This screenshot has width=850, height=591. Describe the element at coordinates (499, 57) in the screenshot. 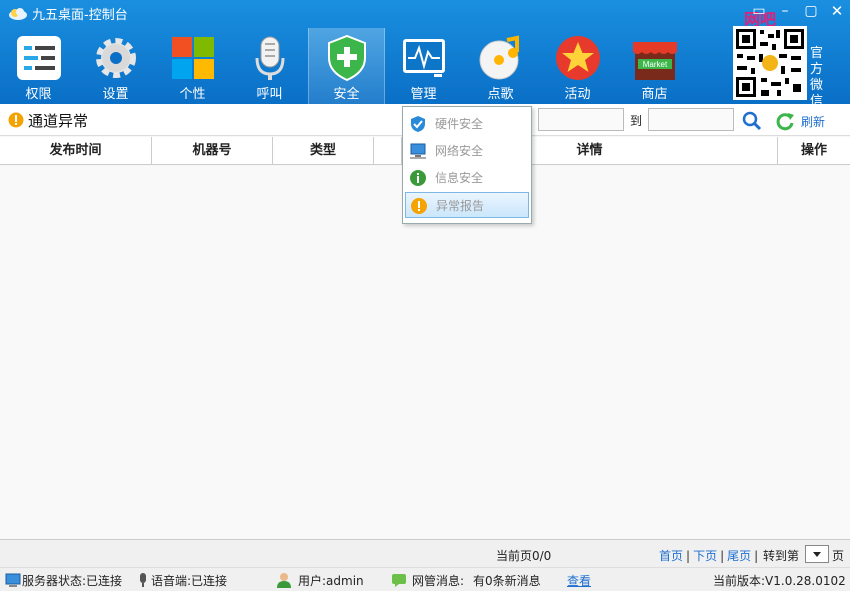

I see `music-disc-icon` at that location.